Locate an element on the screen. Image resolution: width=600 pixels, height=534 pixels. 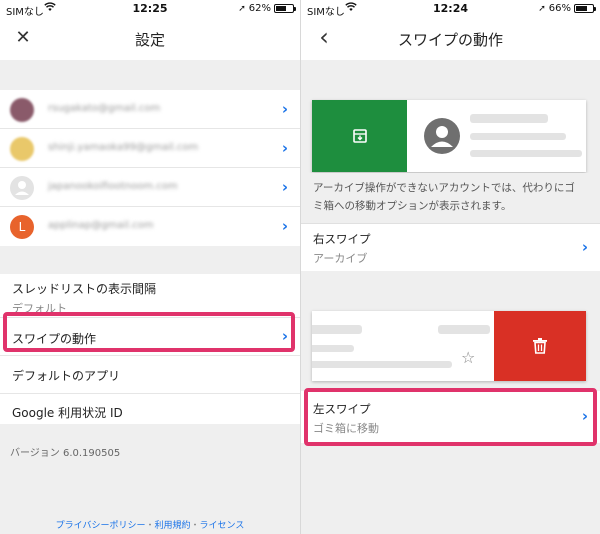
person-avatar-icon is located at coordinates (442, 136).